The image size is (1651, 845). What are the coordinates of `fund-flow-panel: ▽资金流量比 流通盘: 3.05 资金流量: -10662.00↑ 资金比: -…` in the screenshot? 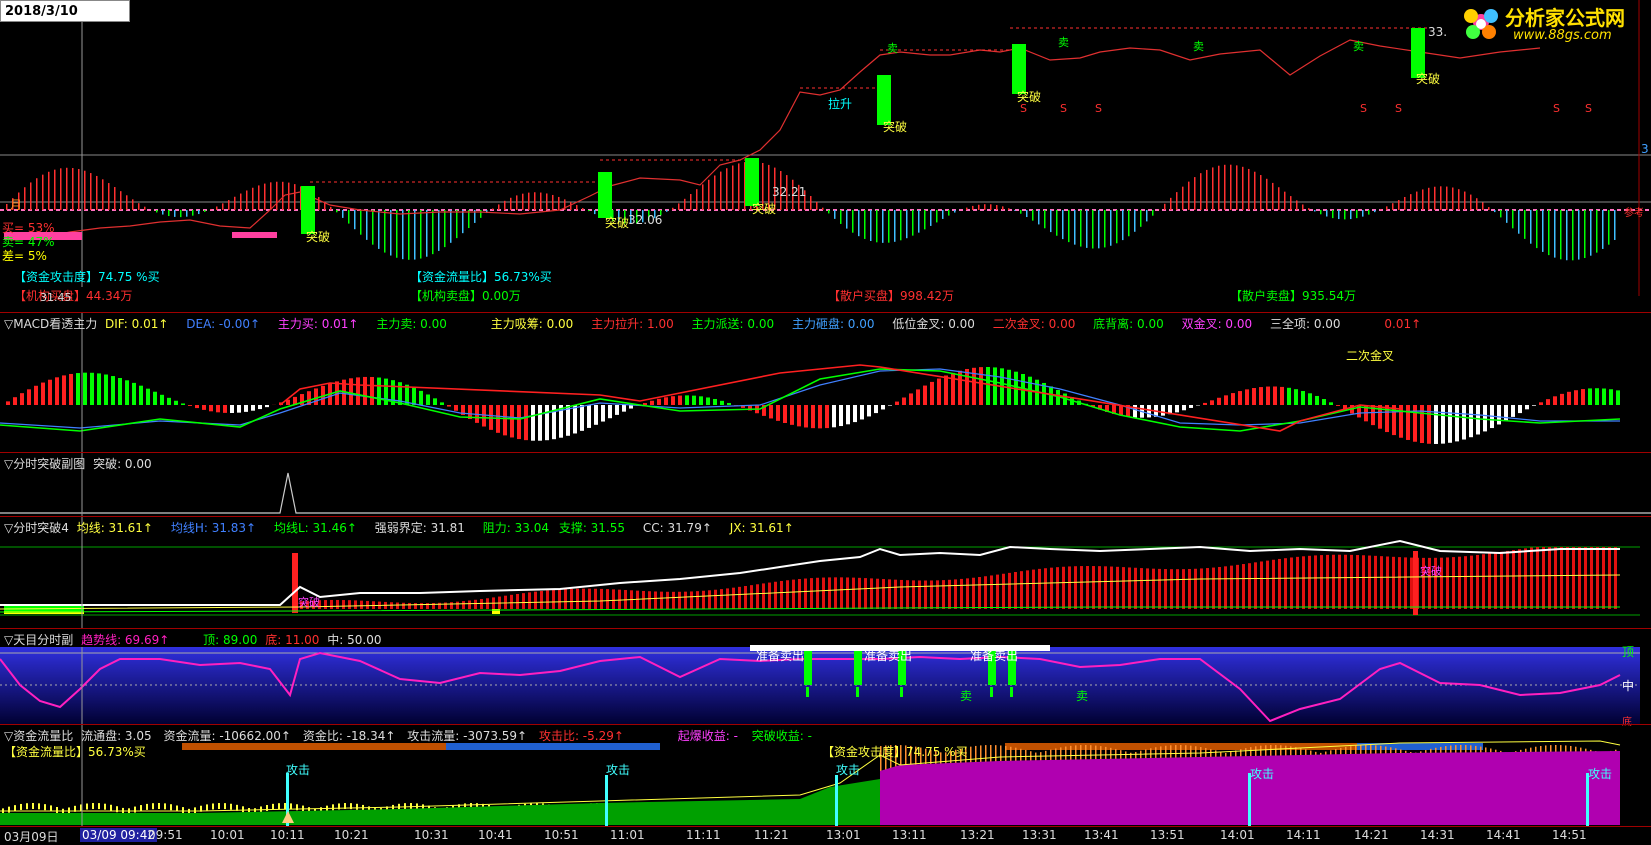 It's located at (825, 775).